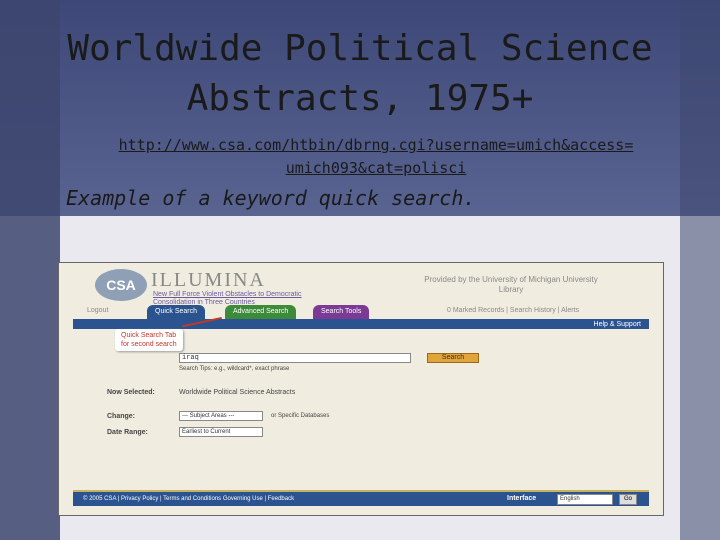  I want to click on blue-header-bar, so click(361, 324).